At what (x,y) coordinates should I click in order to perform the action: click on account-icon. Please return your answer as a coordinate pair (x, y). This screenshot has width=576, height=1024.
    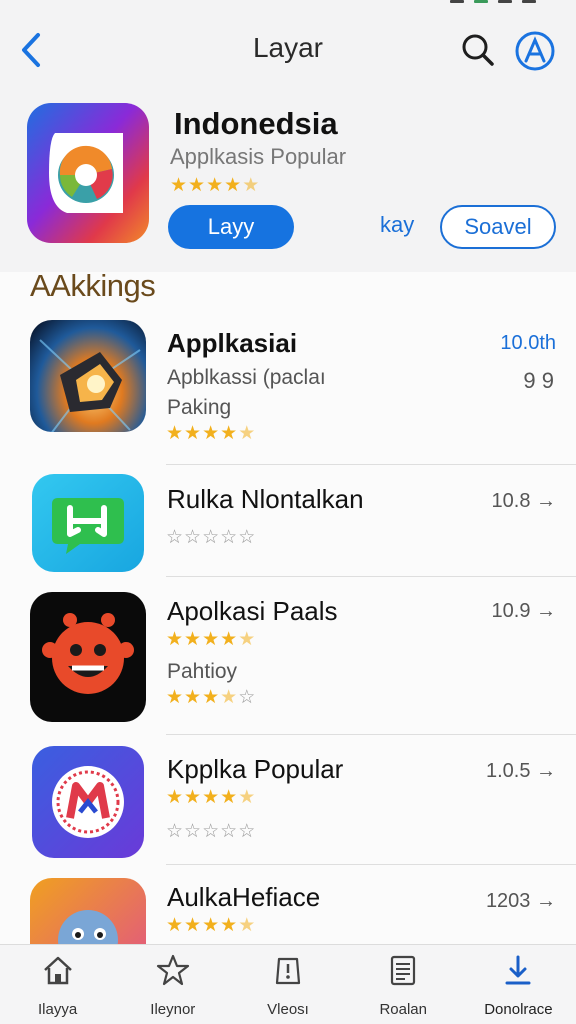
    Looking at the image, I should click on (535, 51).